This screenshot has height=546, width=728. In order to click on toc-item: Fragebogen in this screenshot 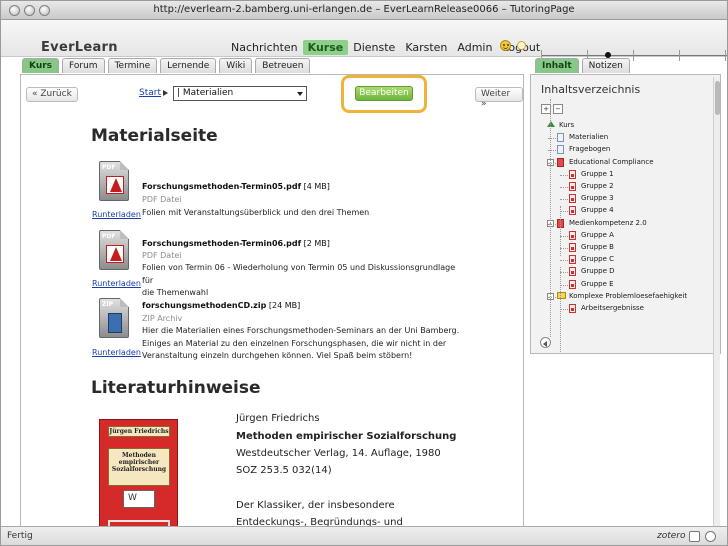, I will do `click(589, 149)`.